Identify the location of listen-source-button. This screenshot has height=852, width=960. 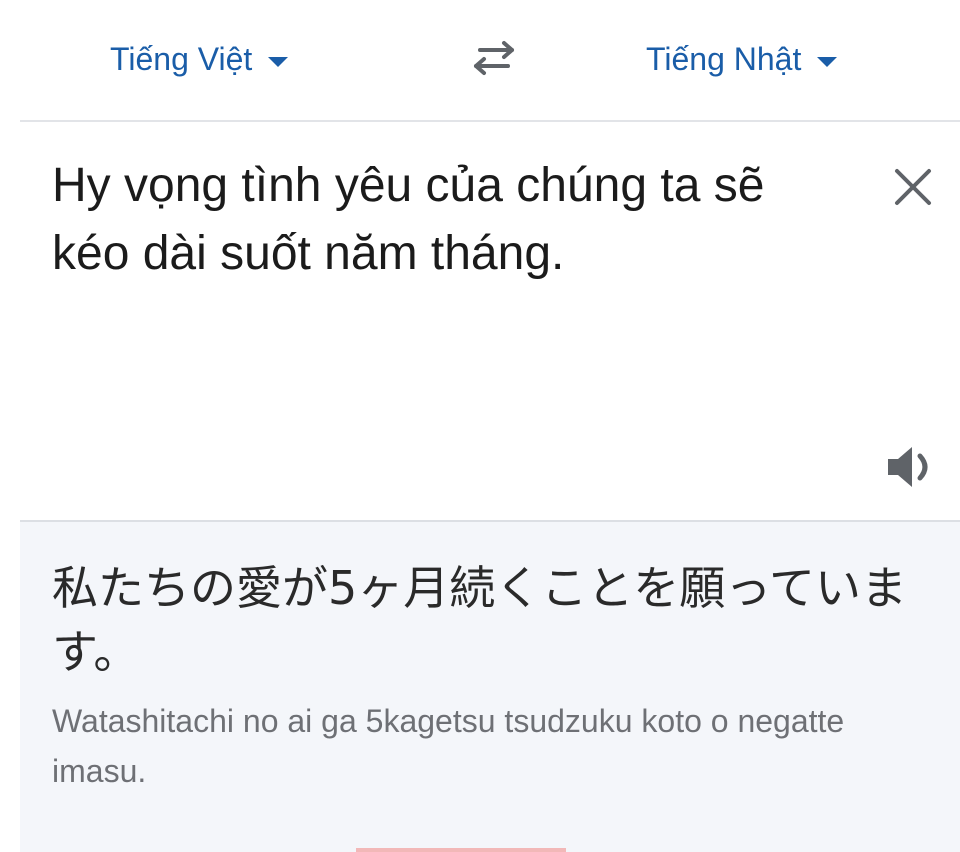
(912, 467).